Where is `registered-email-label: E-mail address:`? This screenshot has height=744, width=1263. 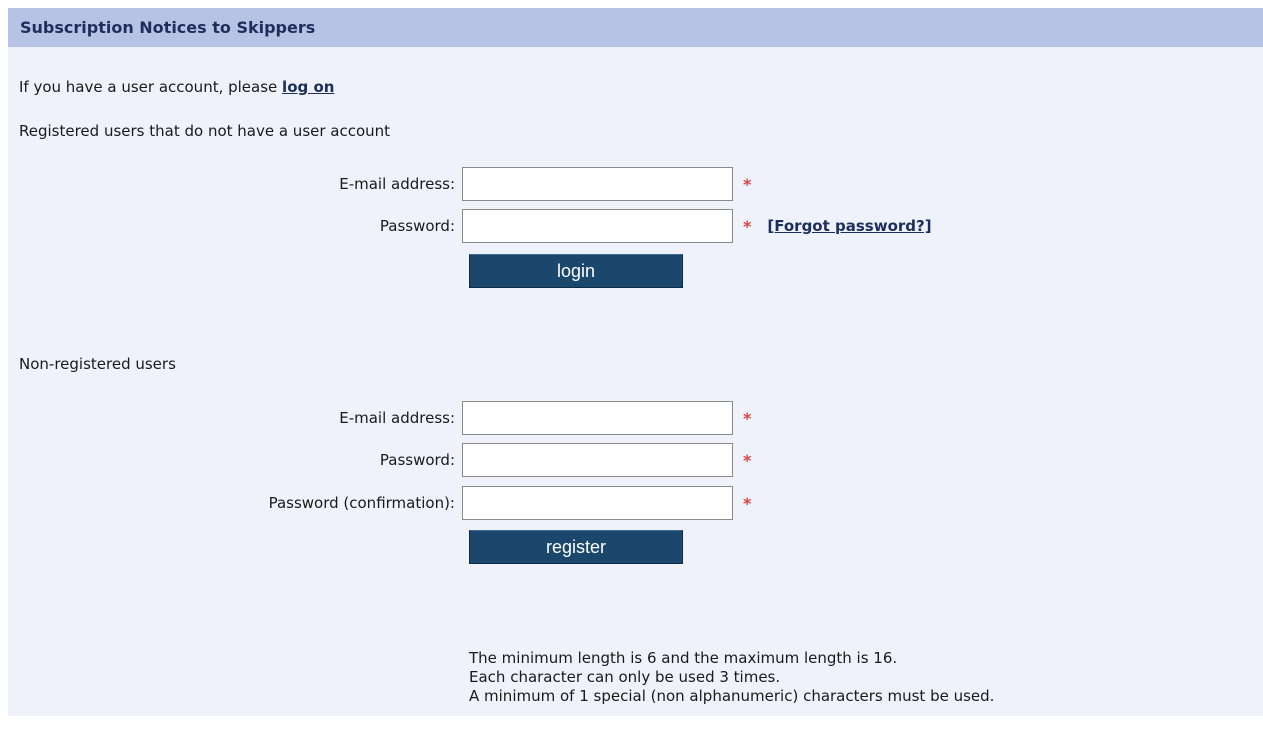 registered-email-label: E-mail address: is located at coordinates (397, 184).